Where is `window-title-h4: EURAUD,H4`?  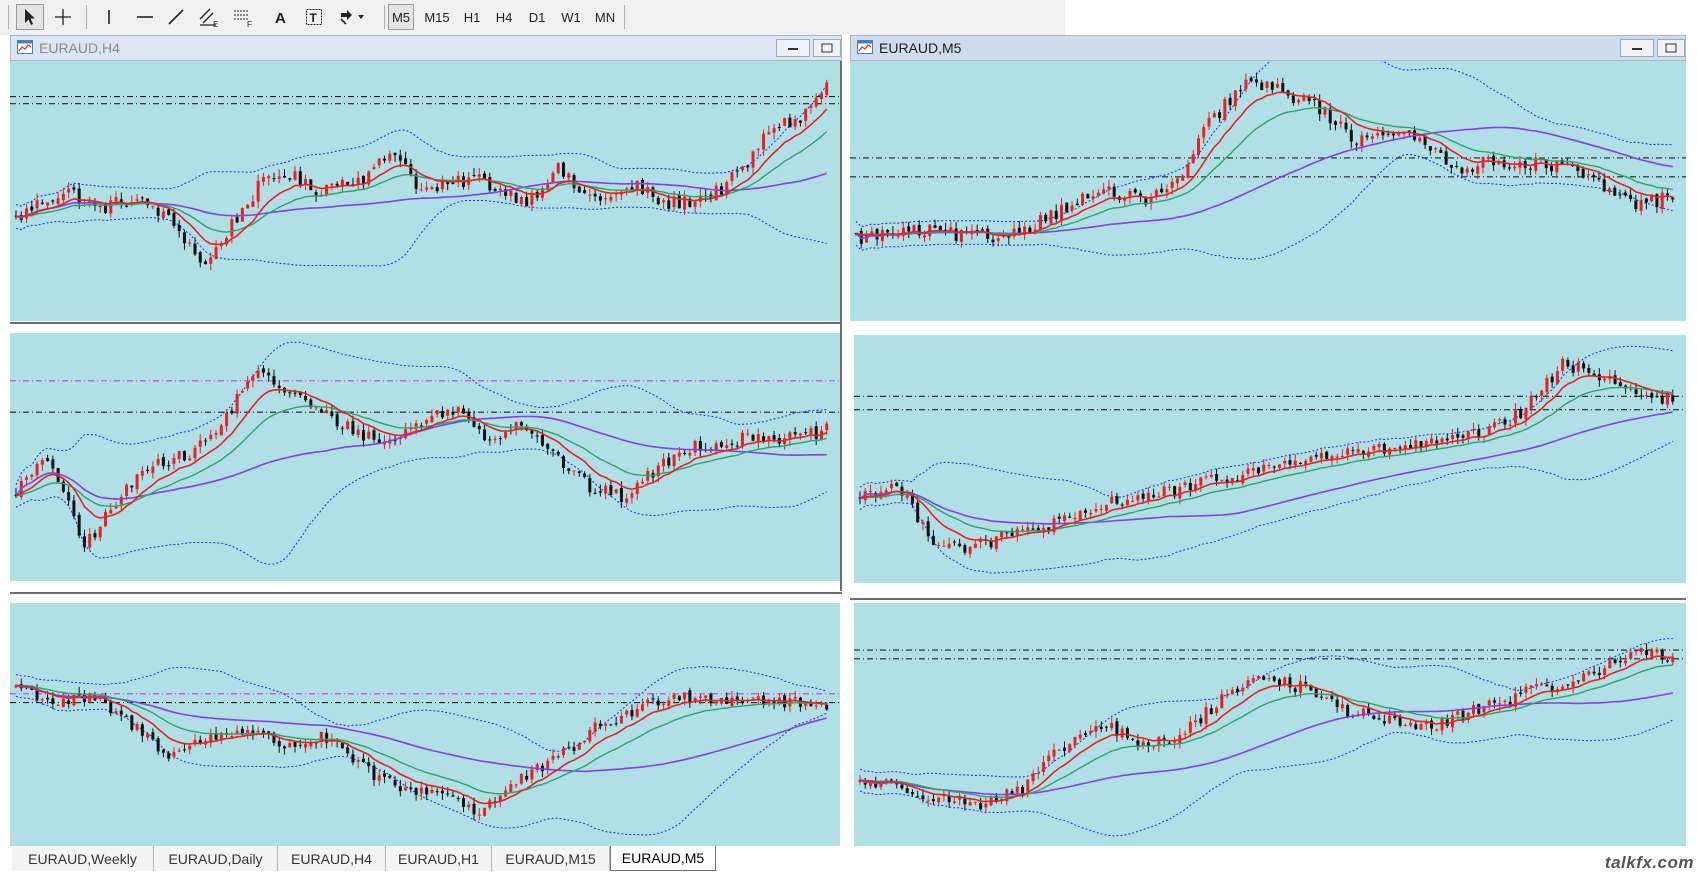 window-title-h4: EURAUD,H4 is located at coordinates (426, 48).